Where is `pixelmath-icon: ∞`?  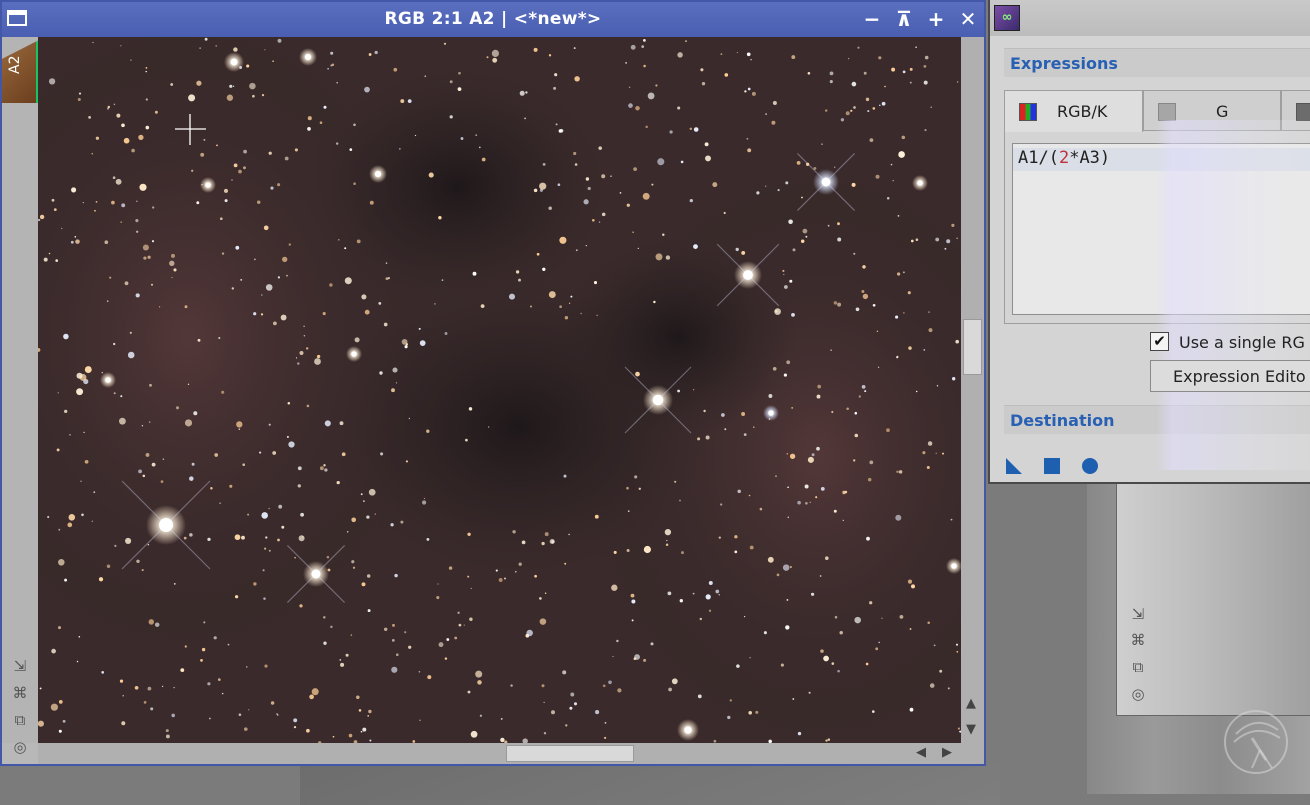
pixelmath-icon: ∞ is located at coordinates (1007, 18).